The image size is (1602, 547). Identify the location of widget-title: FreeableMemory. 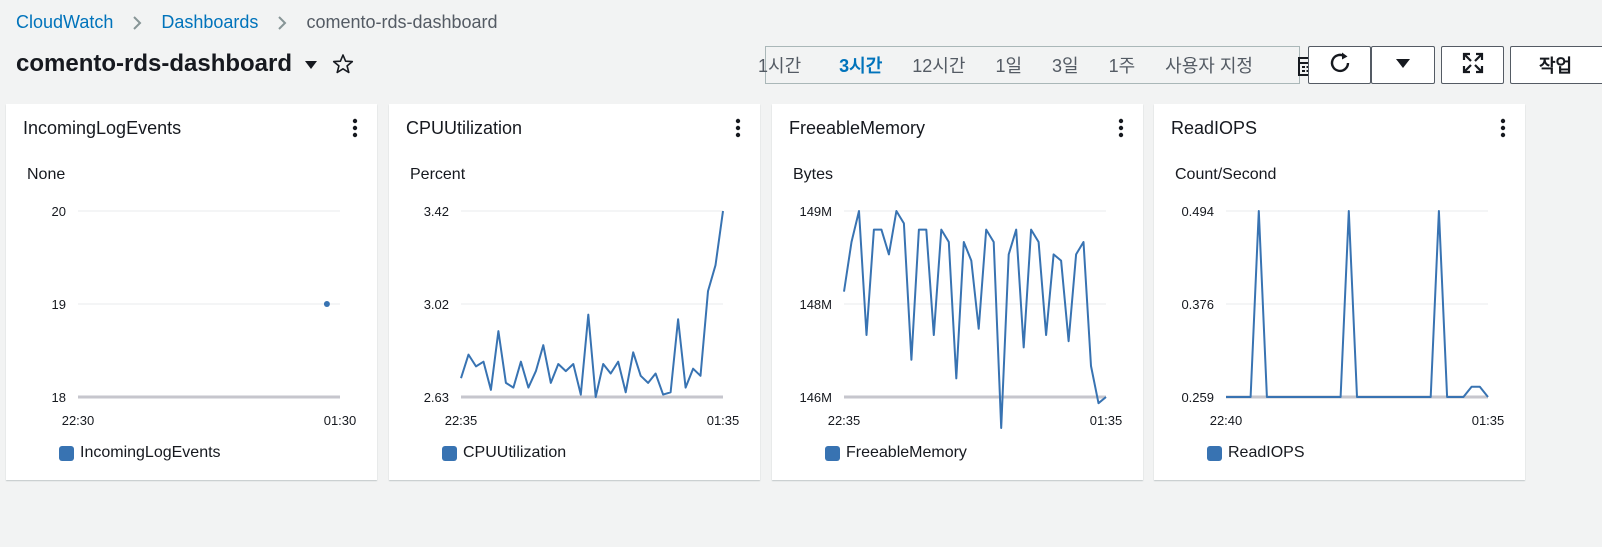
(857, 128).